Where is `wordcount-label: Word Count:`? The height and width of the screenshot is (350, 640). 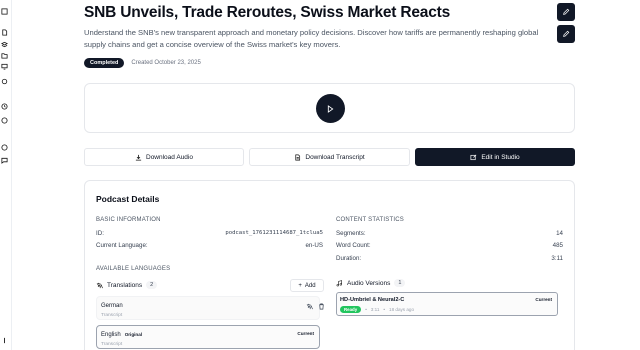 wordcount-label: Word Count: is located at coordinates (353, 245).